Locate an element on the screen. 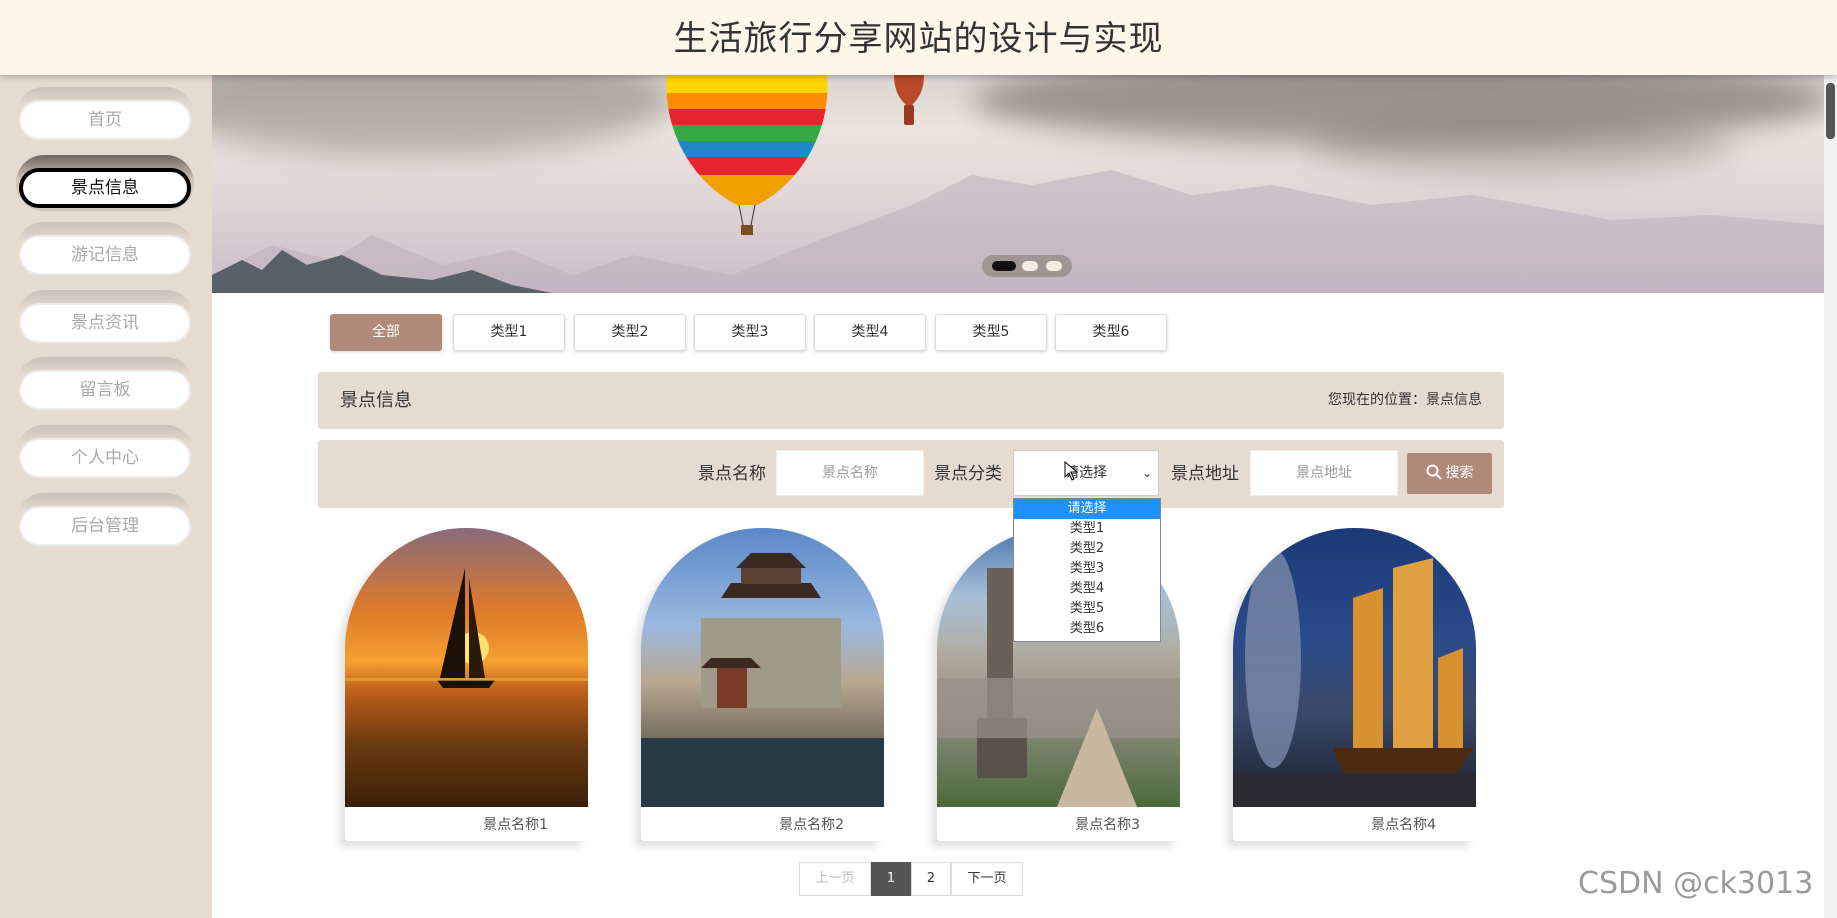 The height and width of the screenshot is (918, 1837). address-input: 景点地址 is located at coordinates (1324, 473).